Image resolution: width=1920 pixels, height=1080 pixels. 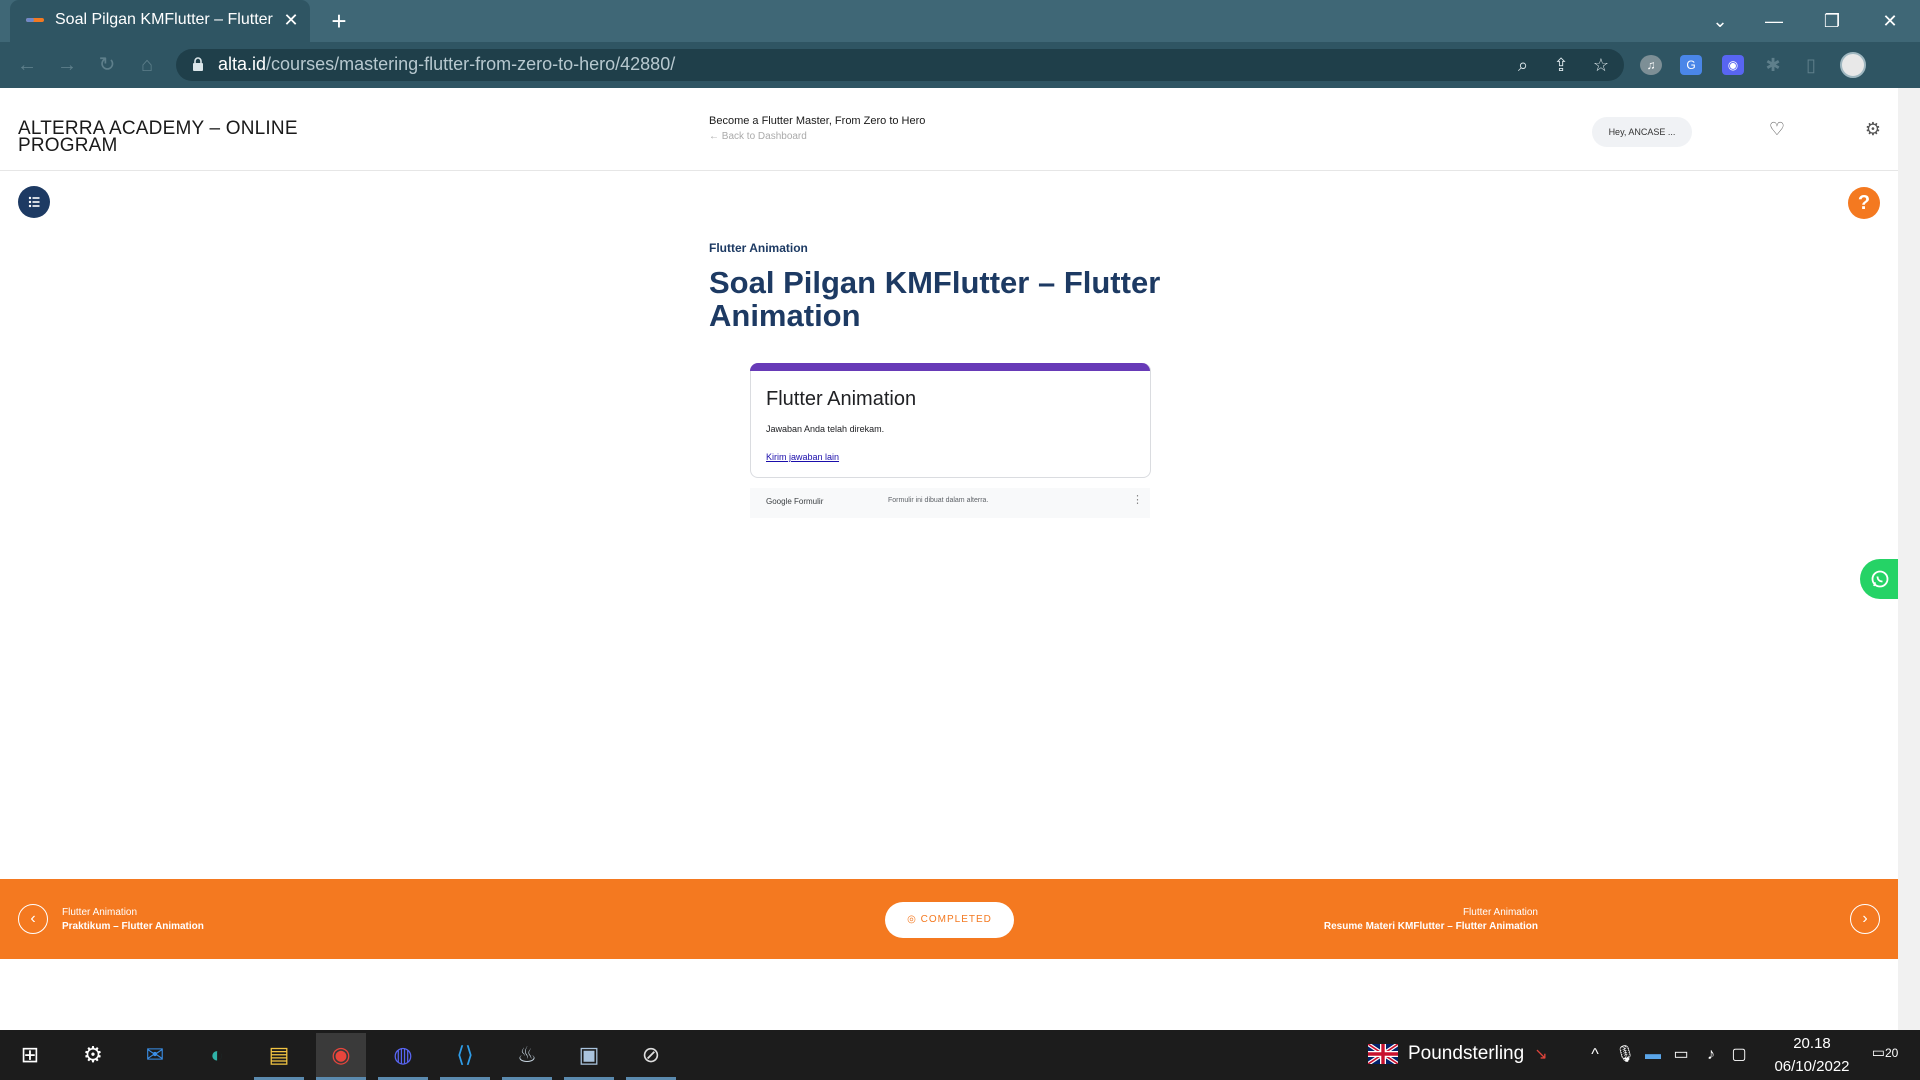 What do you see at coordinates (217, 1055) in the screenshot?
I see `edge-app-icon: ◐` at bounding box center [217, 1055].